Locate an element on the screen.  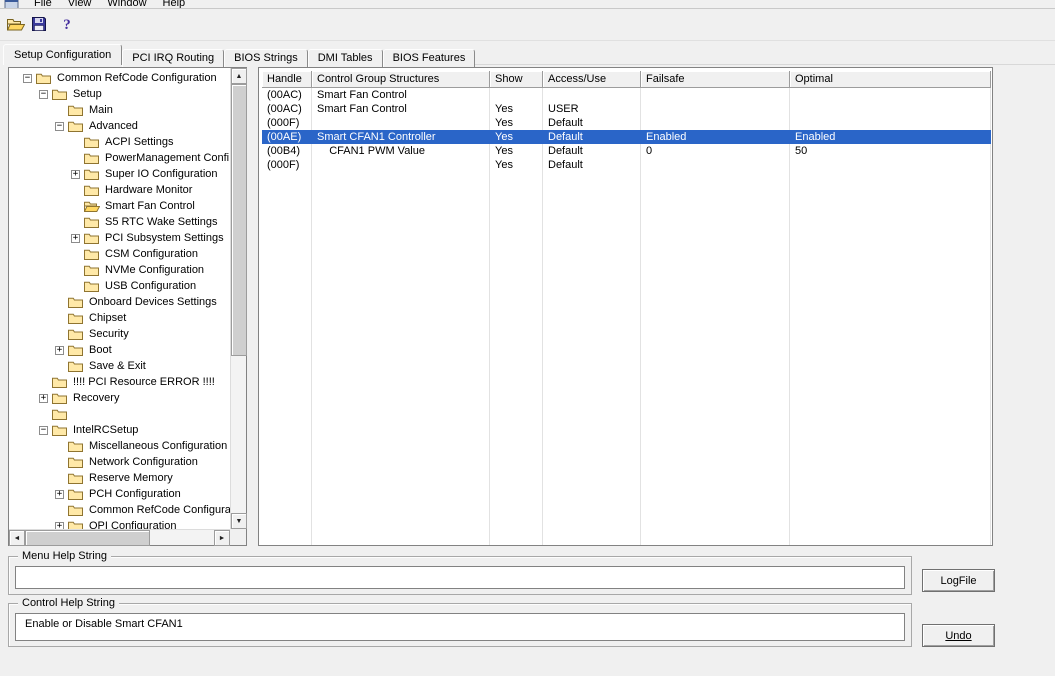
tree-item-nvme-configuration: NVMe Configuration is located at coordinates (119, 270).